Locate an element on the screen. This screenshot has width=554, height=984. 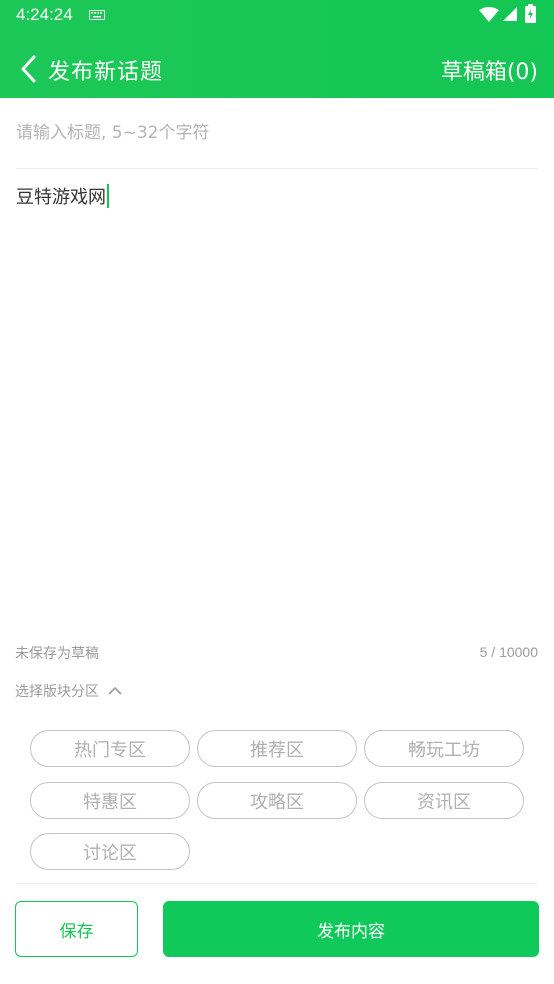
section-chip-label: 推荐区 is located at coordinates (277, 750).